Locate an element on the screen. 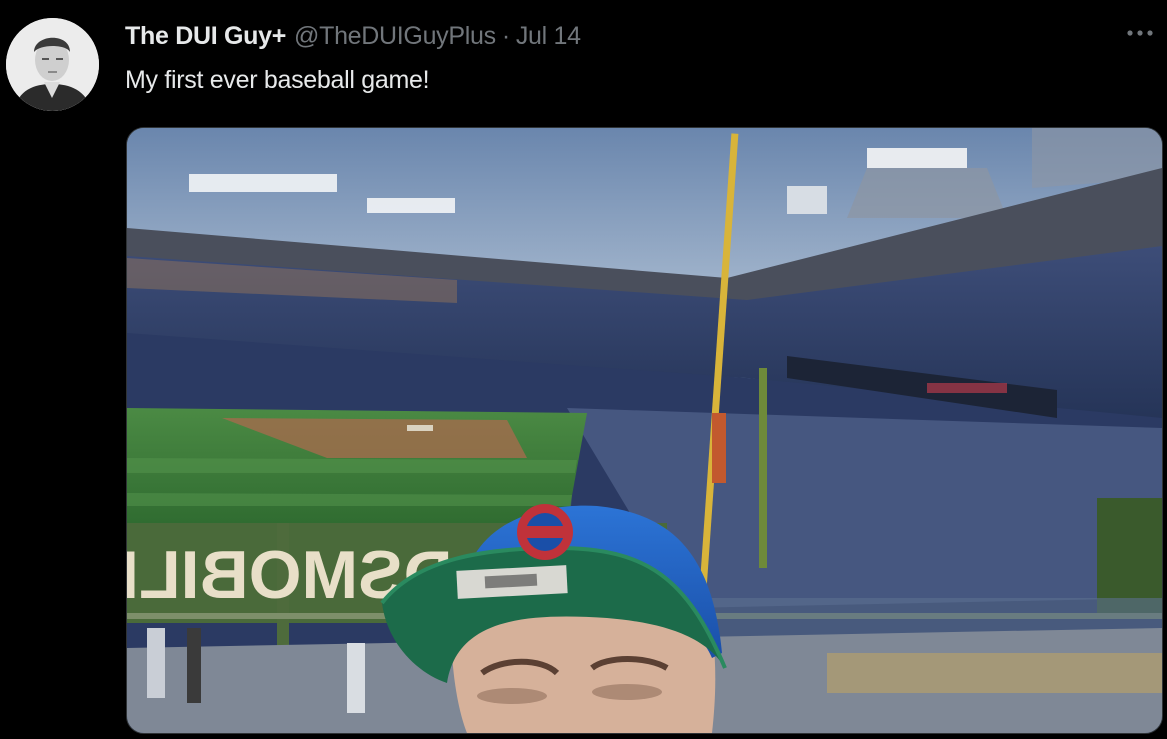 The width and height of the screenshot is (1167, 739). more-button is located at coordinates (1140, 33).